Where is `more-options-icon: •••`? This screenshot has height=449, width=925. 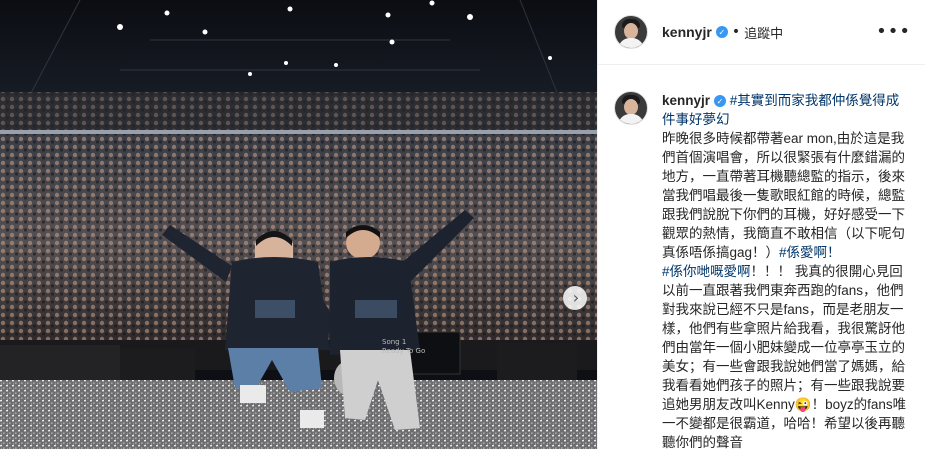 more-options-icon: ••• is located at coordinates (893, 32).